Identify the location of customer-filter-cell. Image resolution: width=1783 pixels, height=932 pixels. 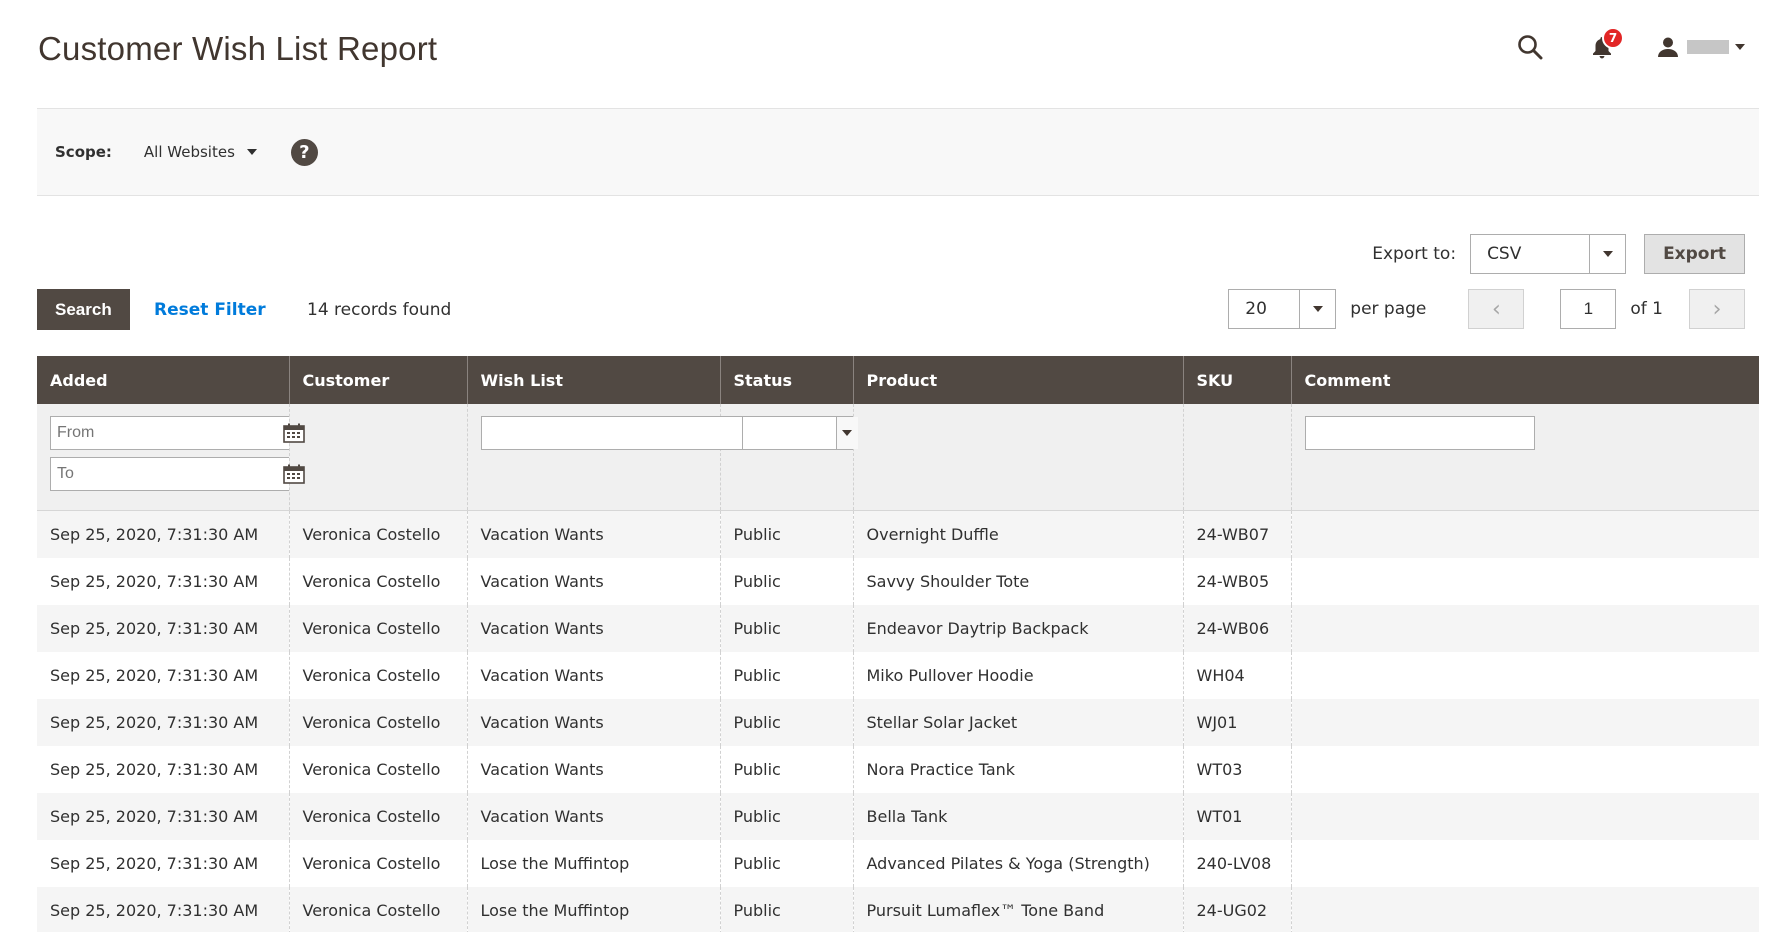
(377, 457).